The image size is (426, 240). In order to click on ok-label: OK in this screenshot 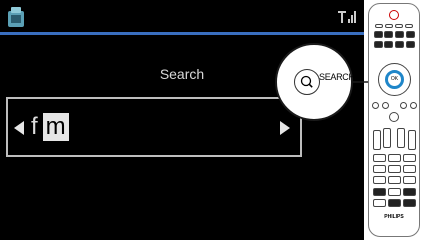, I will do `click(394, 79)`.